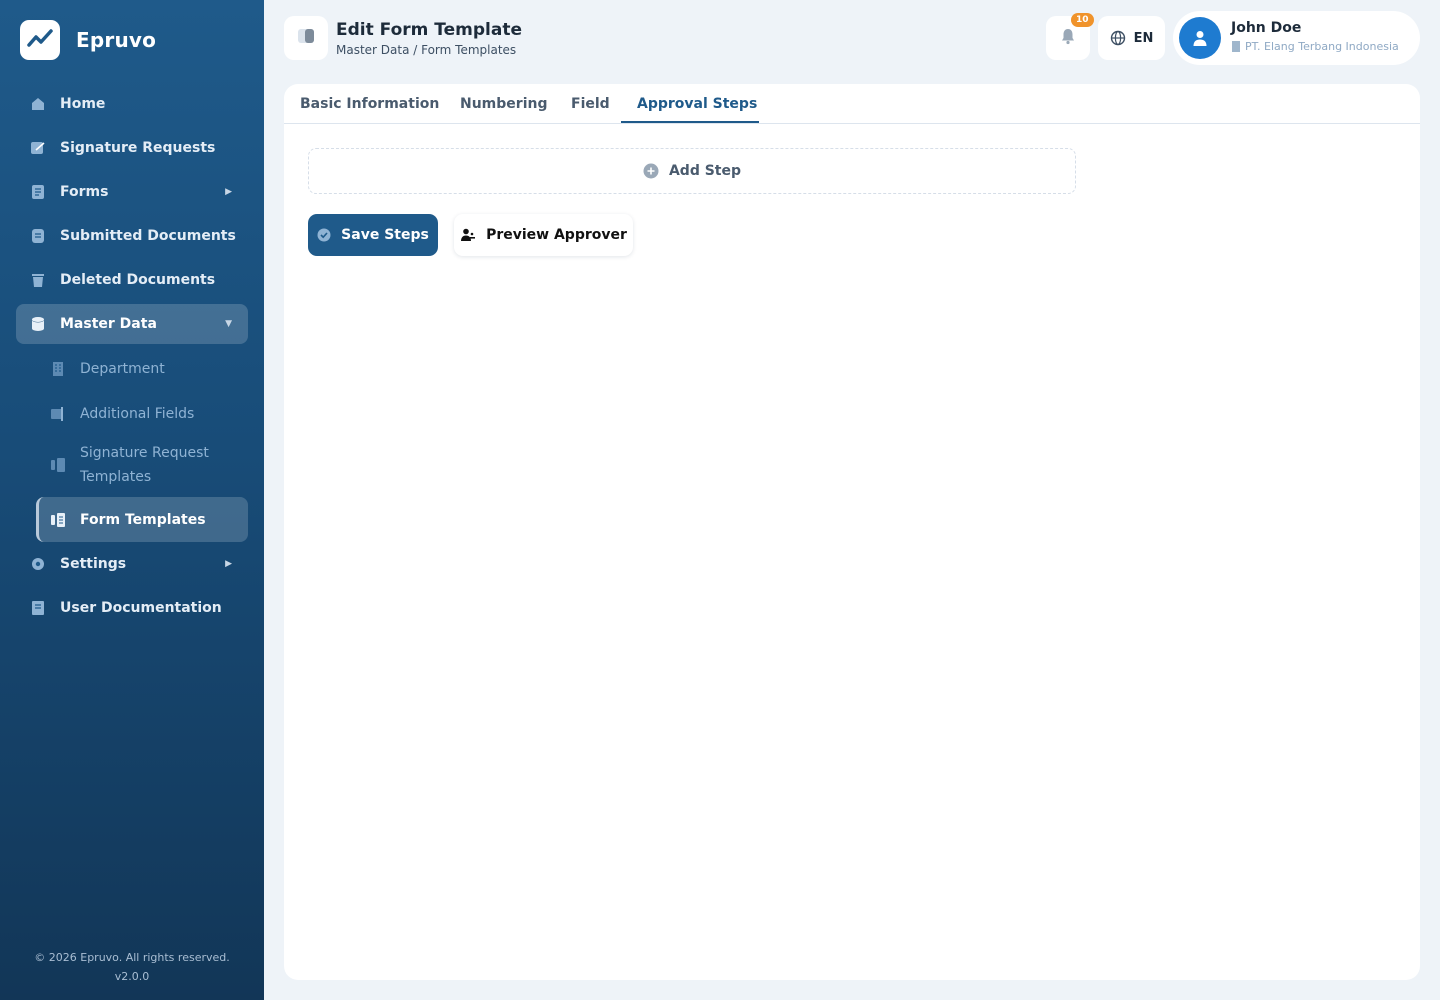 The width and height of the screenshot is (1440, 1000). I want to click on tab-field: Field, so click(590, 104).